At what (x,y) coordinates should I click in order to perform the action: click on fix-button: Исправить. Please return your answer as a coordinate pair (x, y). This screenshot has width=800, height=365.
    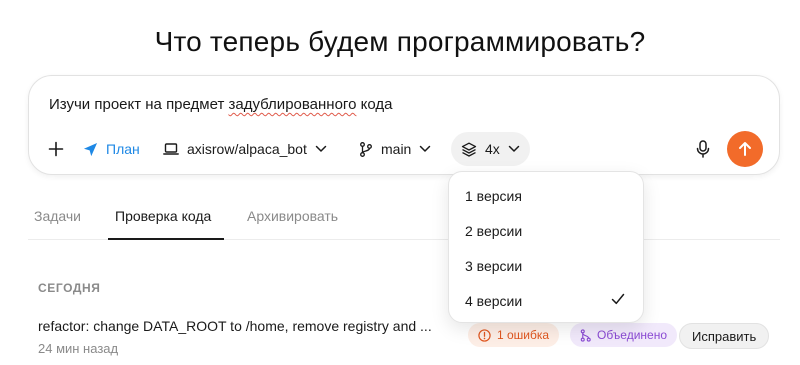
    Looking at the image, I should click on (724, 336).